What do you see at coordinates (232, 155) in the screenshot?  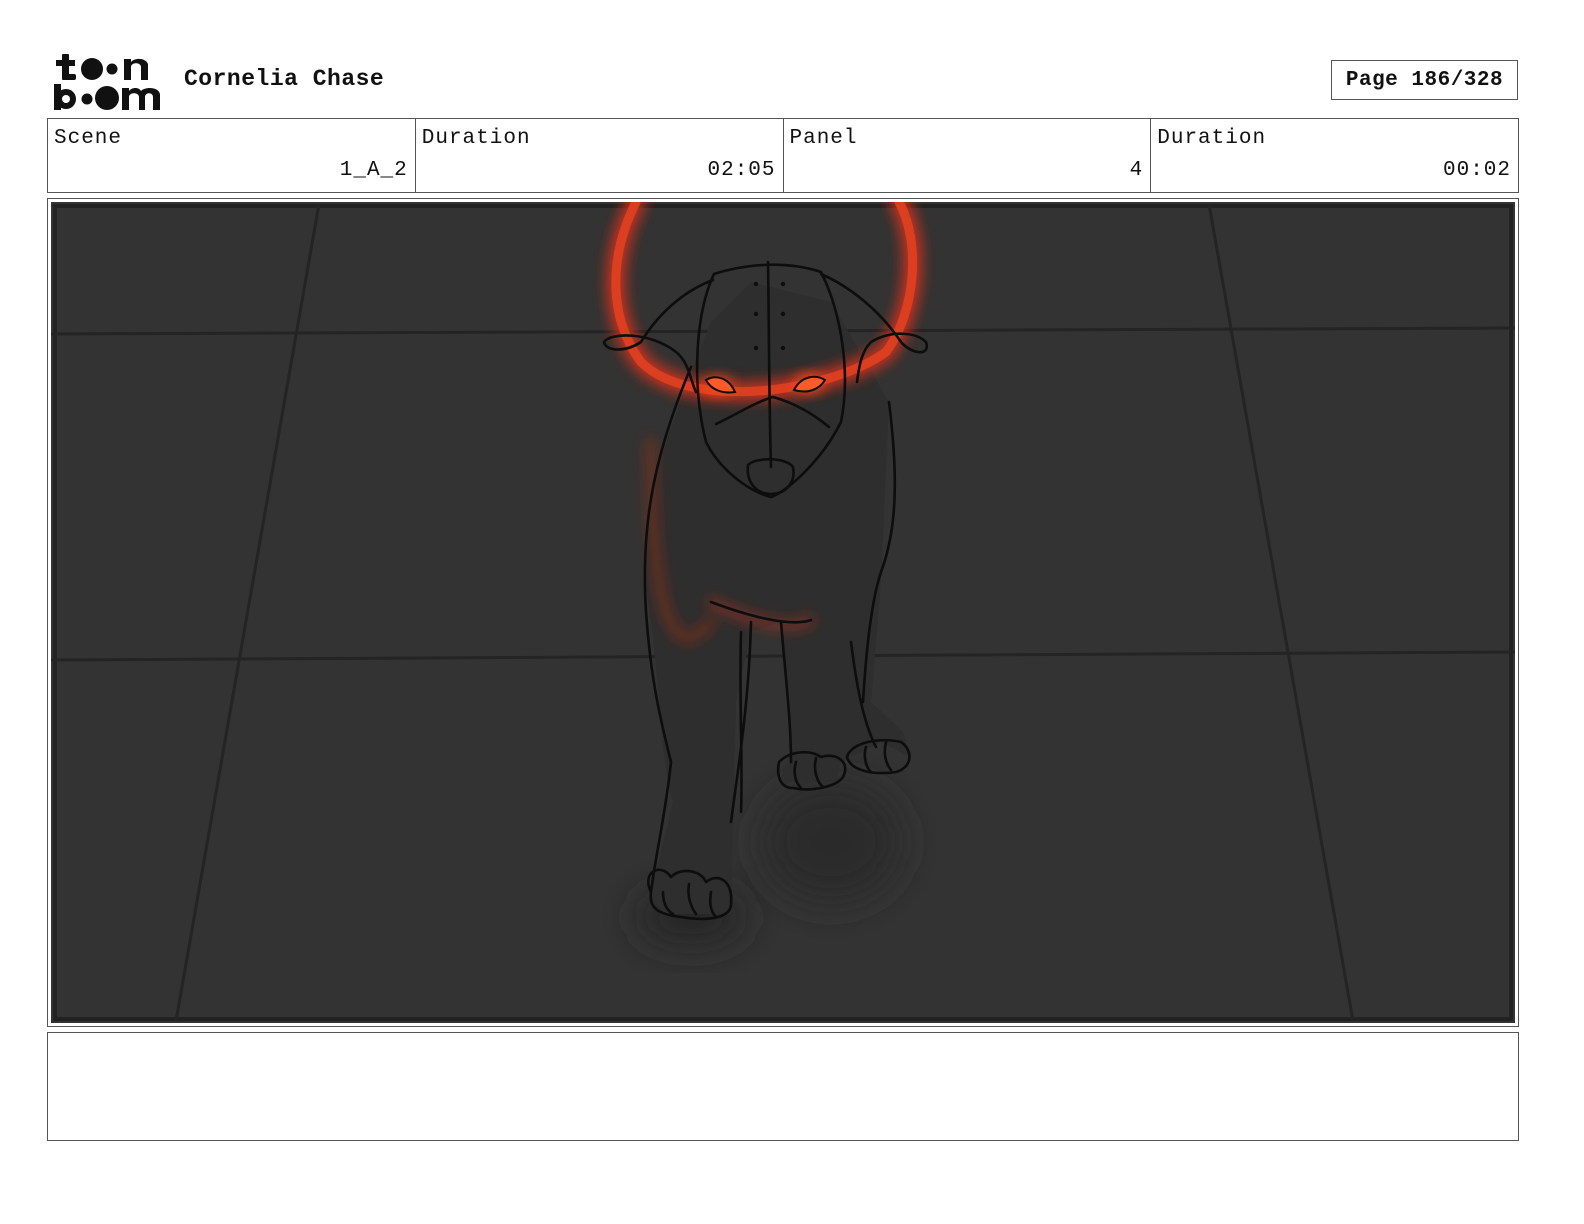 I see `scene-cell: Scene 1_A_2` at bounding box center [232, 155].